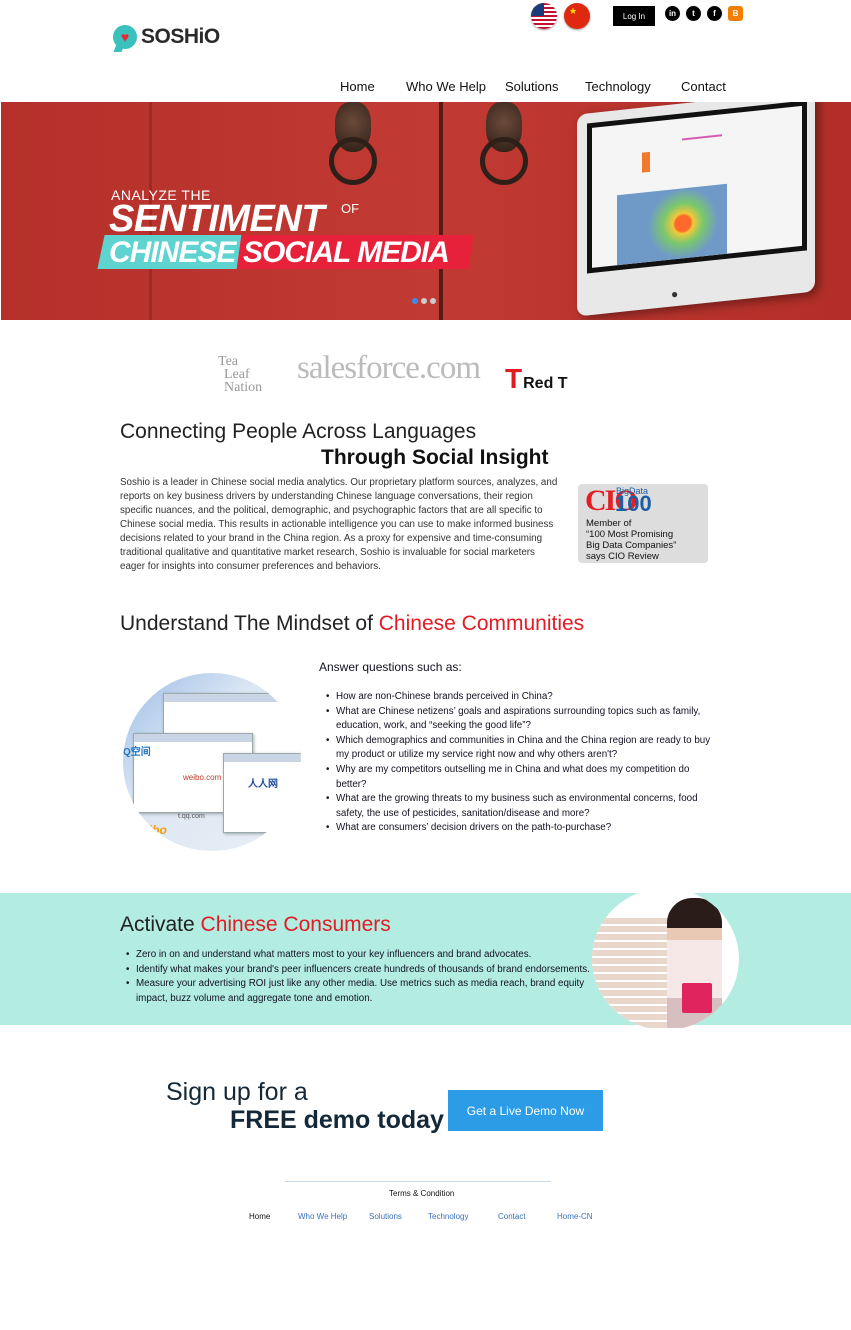  What do you see at coordinates (353, 147) in the screenshot?
I see `door-knocker-left` at bounding box center [353, 147].